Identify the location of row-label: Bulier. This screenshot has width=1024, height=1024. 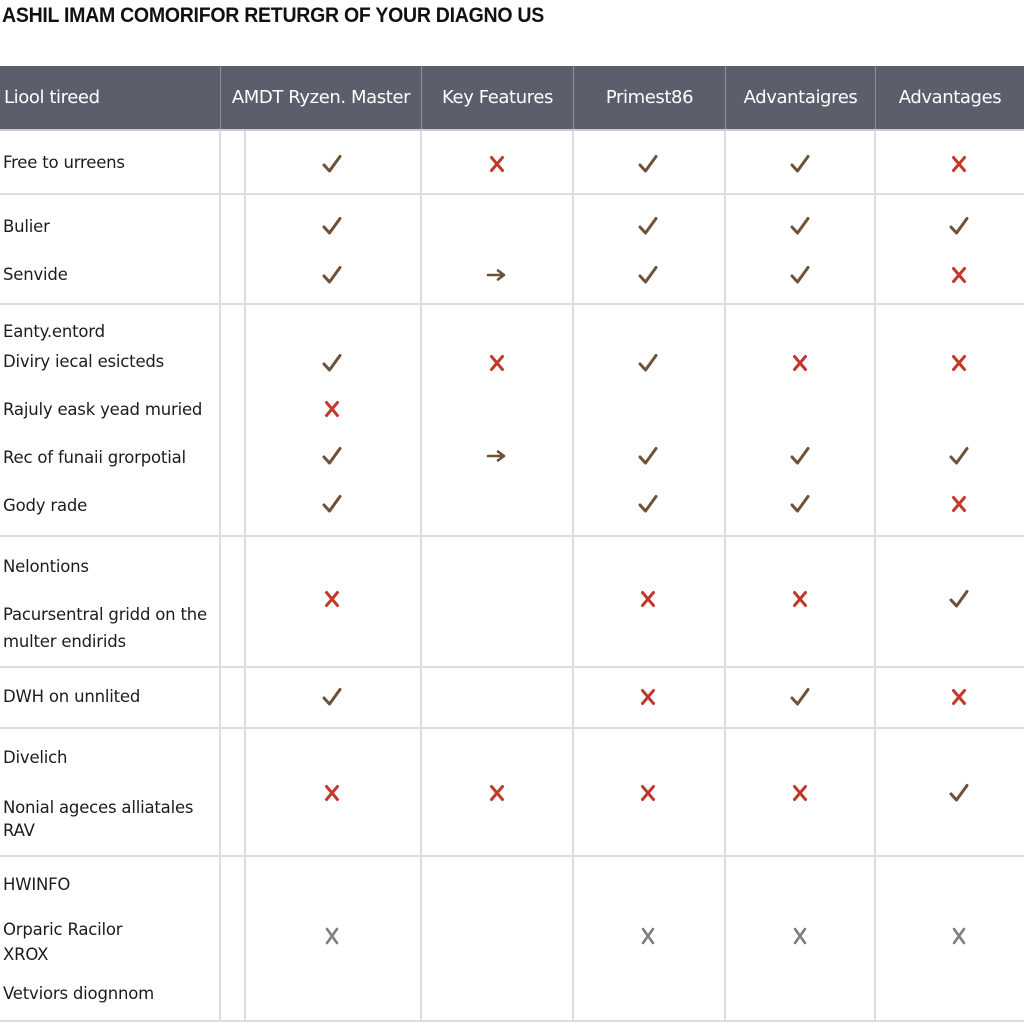
(26, 226).